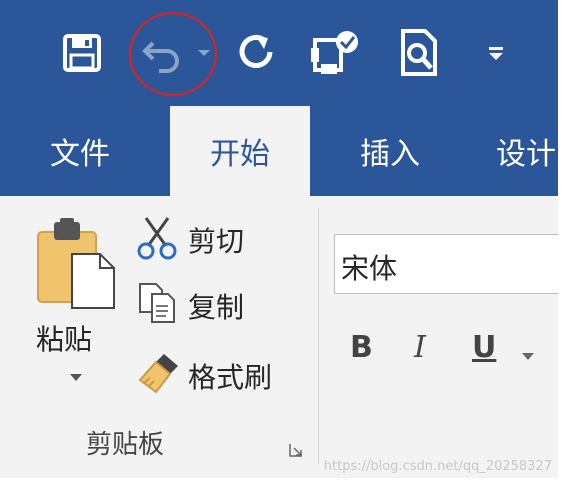 The width and height of the screenshot is (564, 486). I want to click on bold-button: B, so click(361, 347).